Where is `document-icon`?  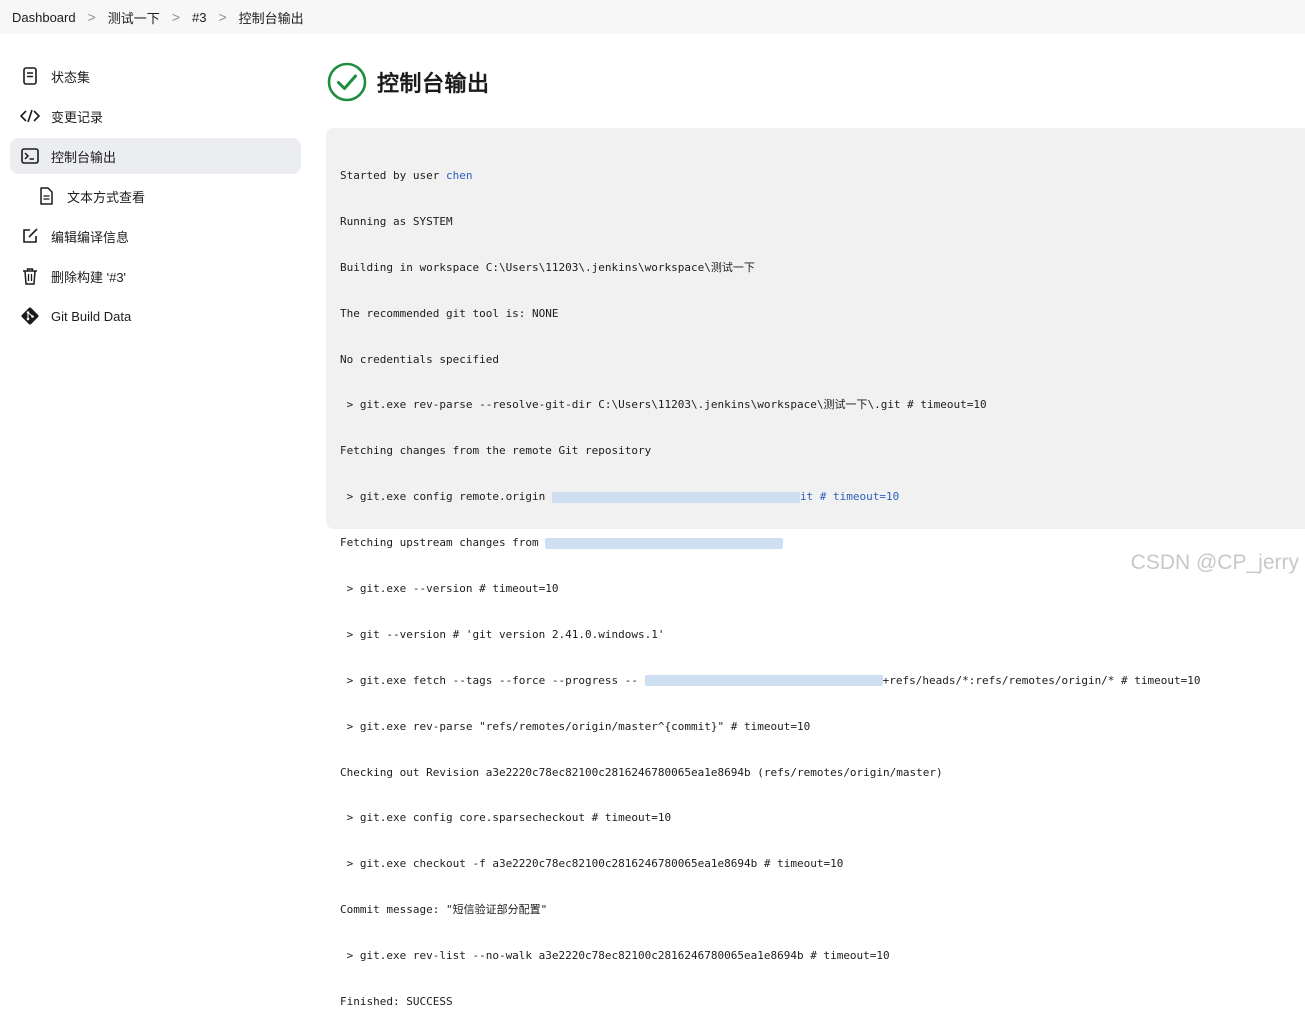
document-icon is located at coordinates (30, 76).